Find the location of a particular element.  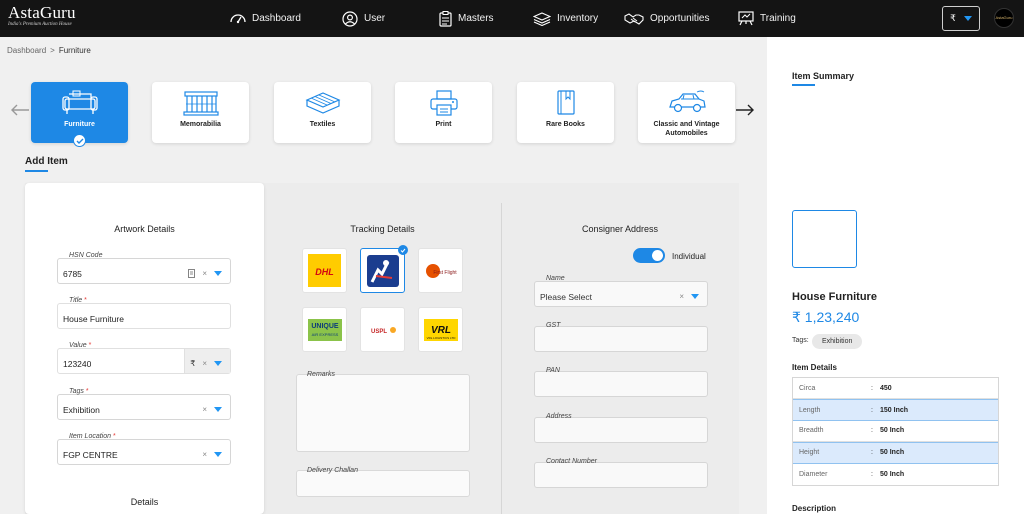

vrl-logo: VRLVRL LOGISTICS LTD is located at coordinates (440, 329).